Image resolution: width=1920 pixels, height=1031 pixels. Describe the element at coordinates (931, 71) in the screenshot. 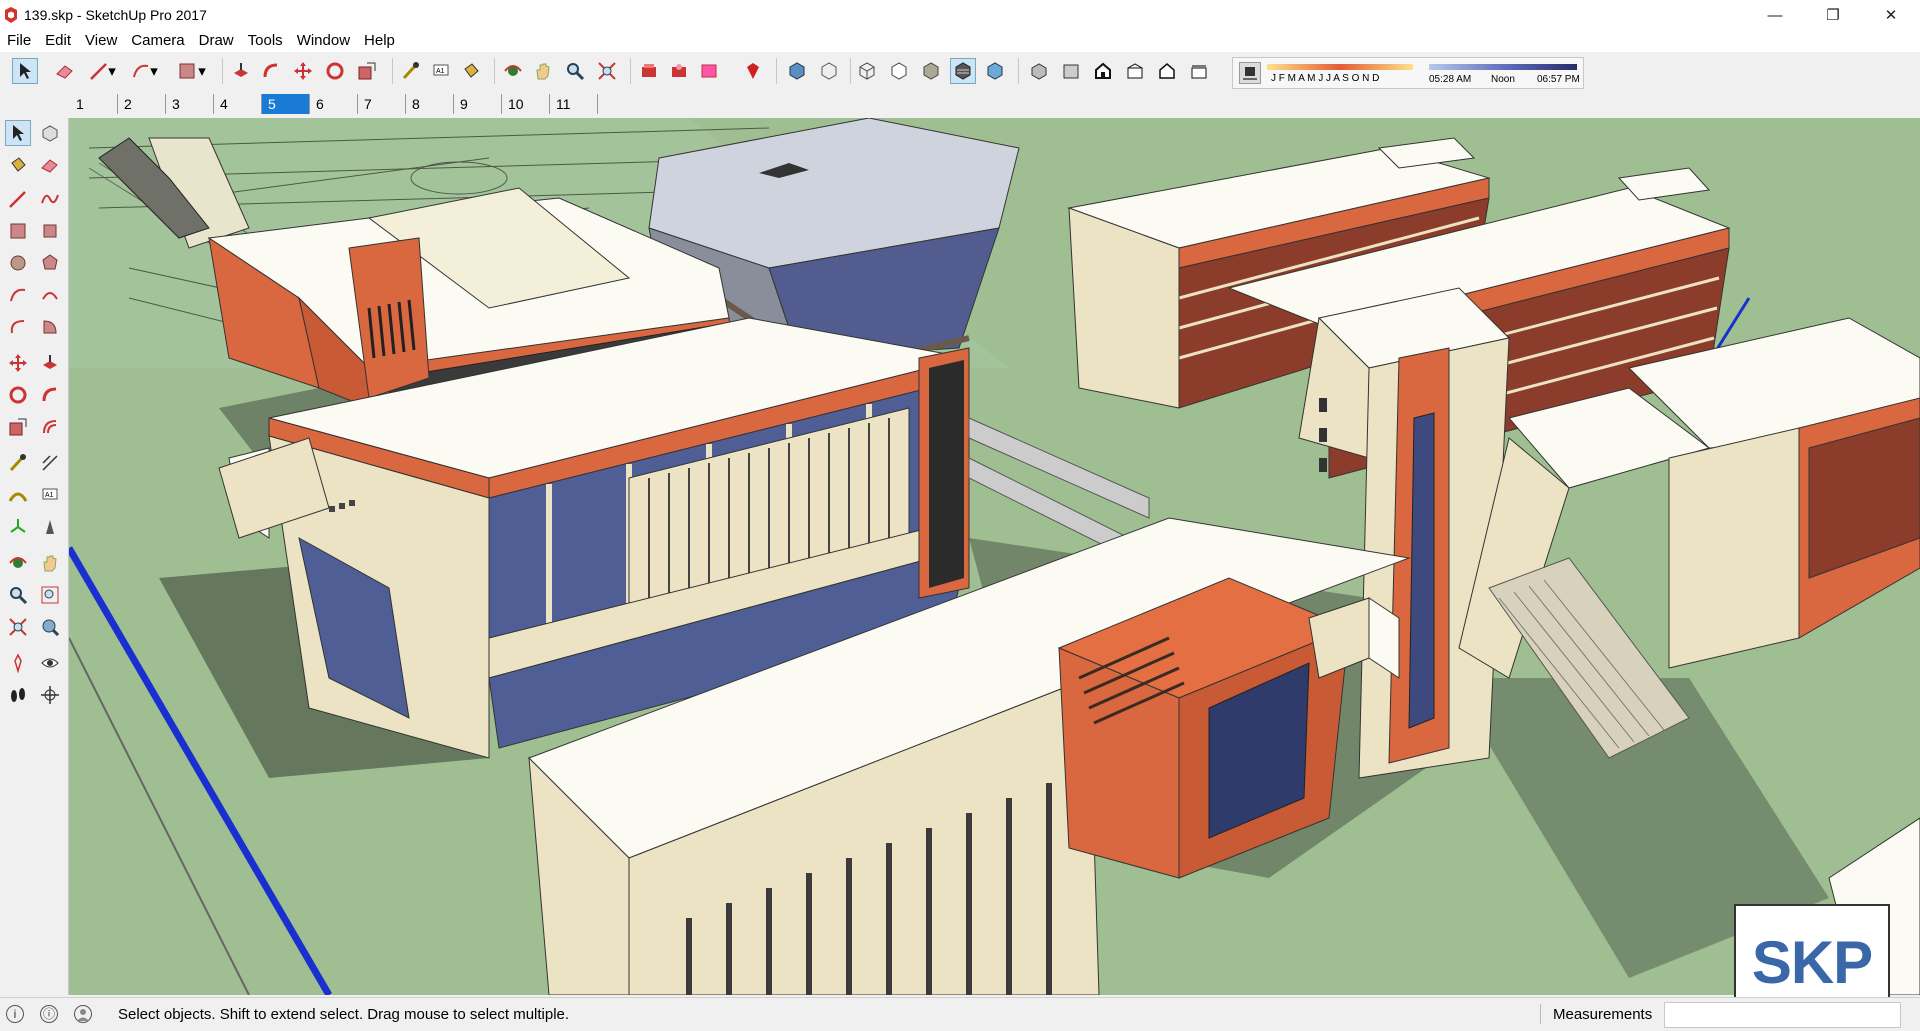

I see `shaded-style-icon` at that location.